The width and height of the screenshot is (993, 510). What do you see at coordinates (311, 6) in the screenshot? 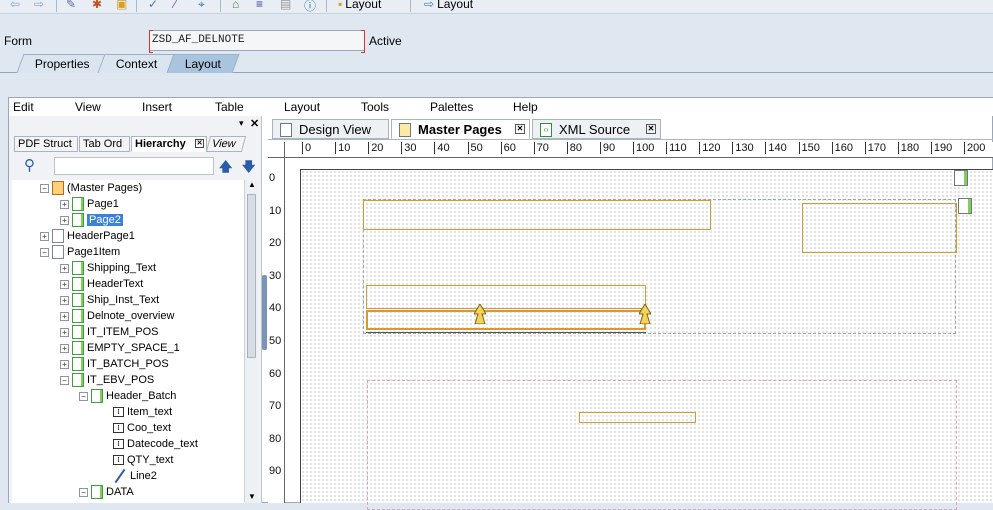
I see `info-icon: ⓘ` at bounding box center [311, 6].